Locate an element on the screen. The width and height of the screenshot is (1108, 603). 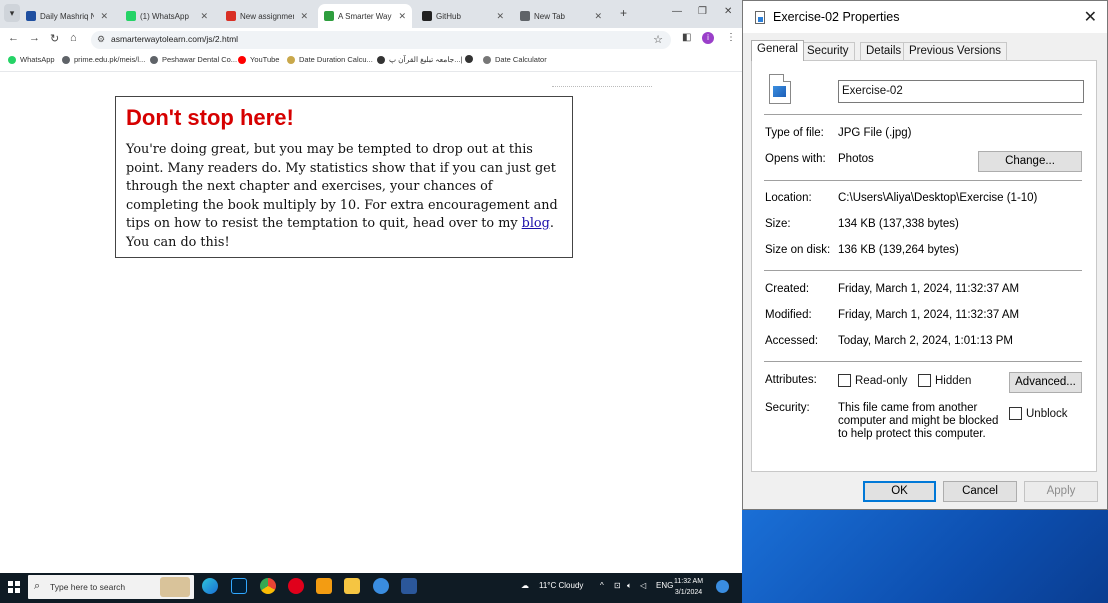
blog-link: blog is located at coordinates (536, 223).